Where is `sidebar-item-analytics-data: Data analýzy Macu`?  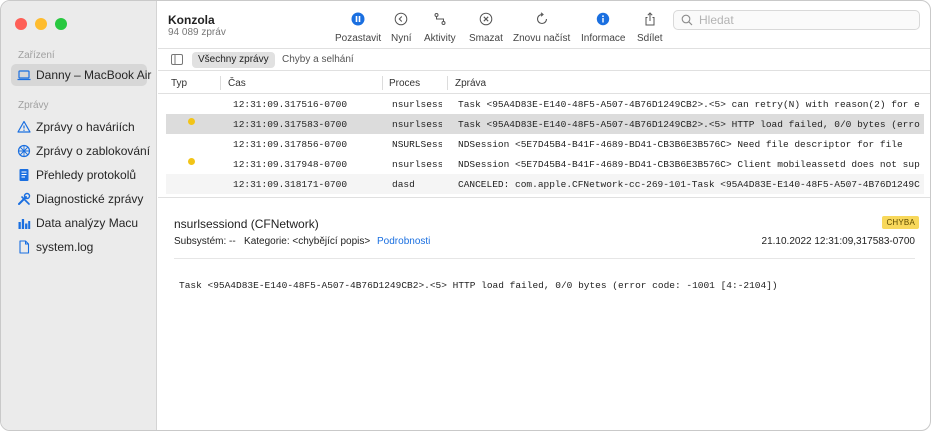 sidebar-item-analytics-data: Data analýzy Macu is located at coordinates (79, 223).